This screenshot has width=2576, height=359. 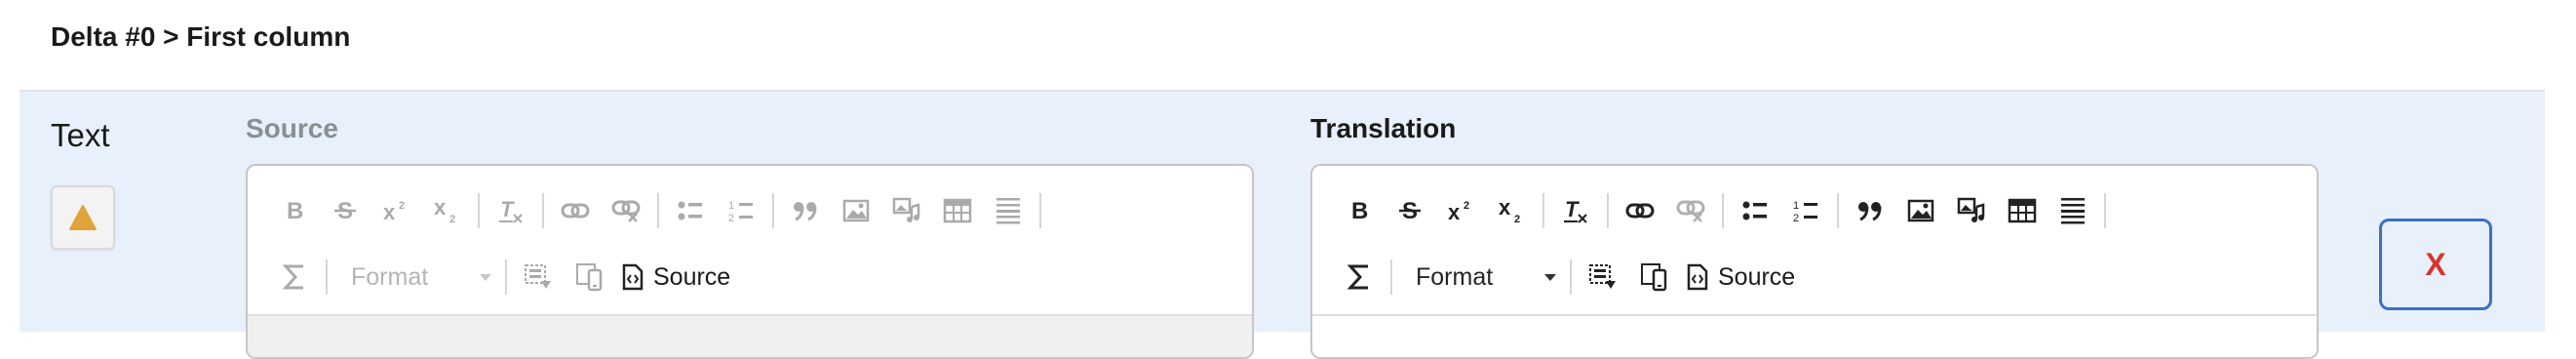 What do you see at coordinates (1383, 128) in the screenshot?
I see `translation-column-label: Translation` at bounding box center [1383, 128].